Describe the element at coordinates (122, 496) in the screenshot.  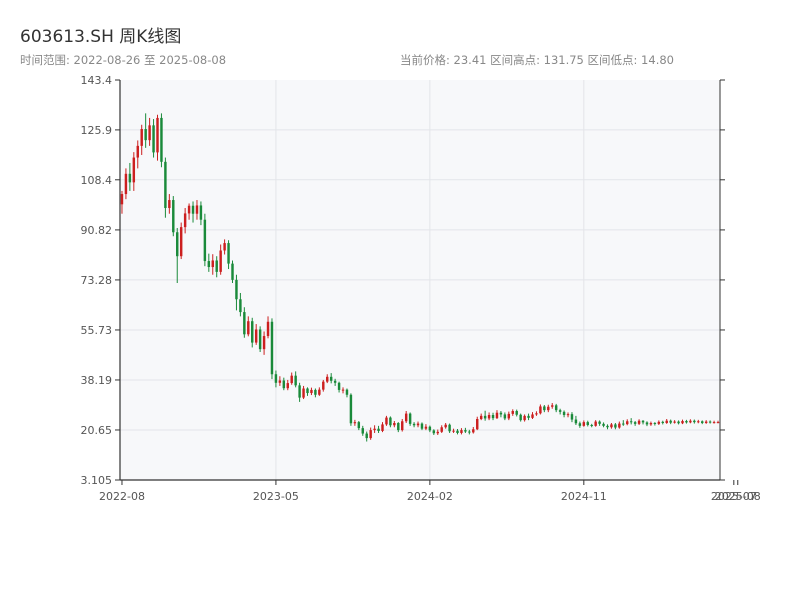
I see `x-tick-label: 2022-08` at that location.